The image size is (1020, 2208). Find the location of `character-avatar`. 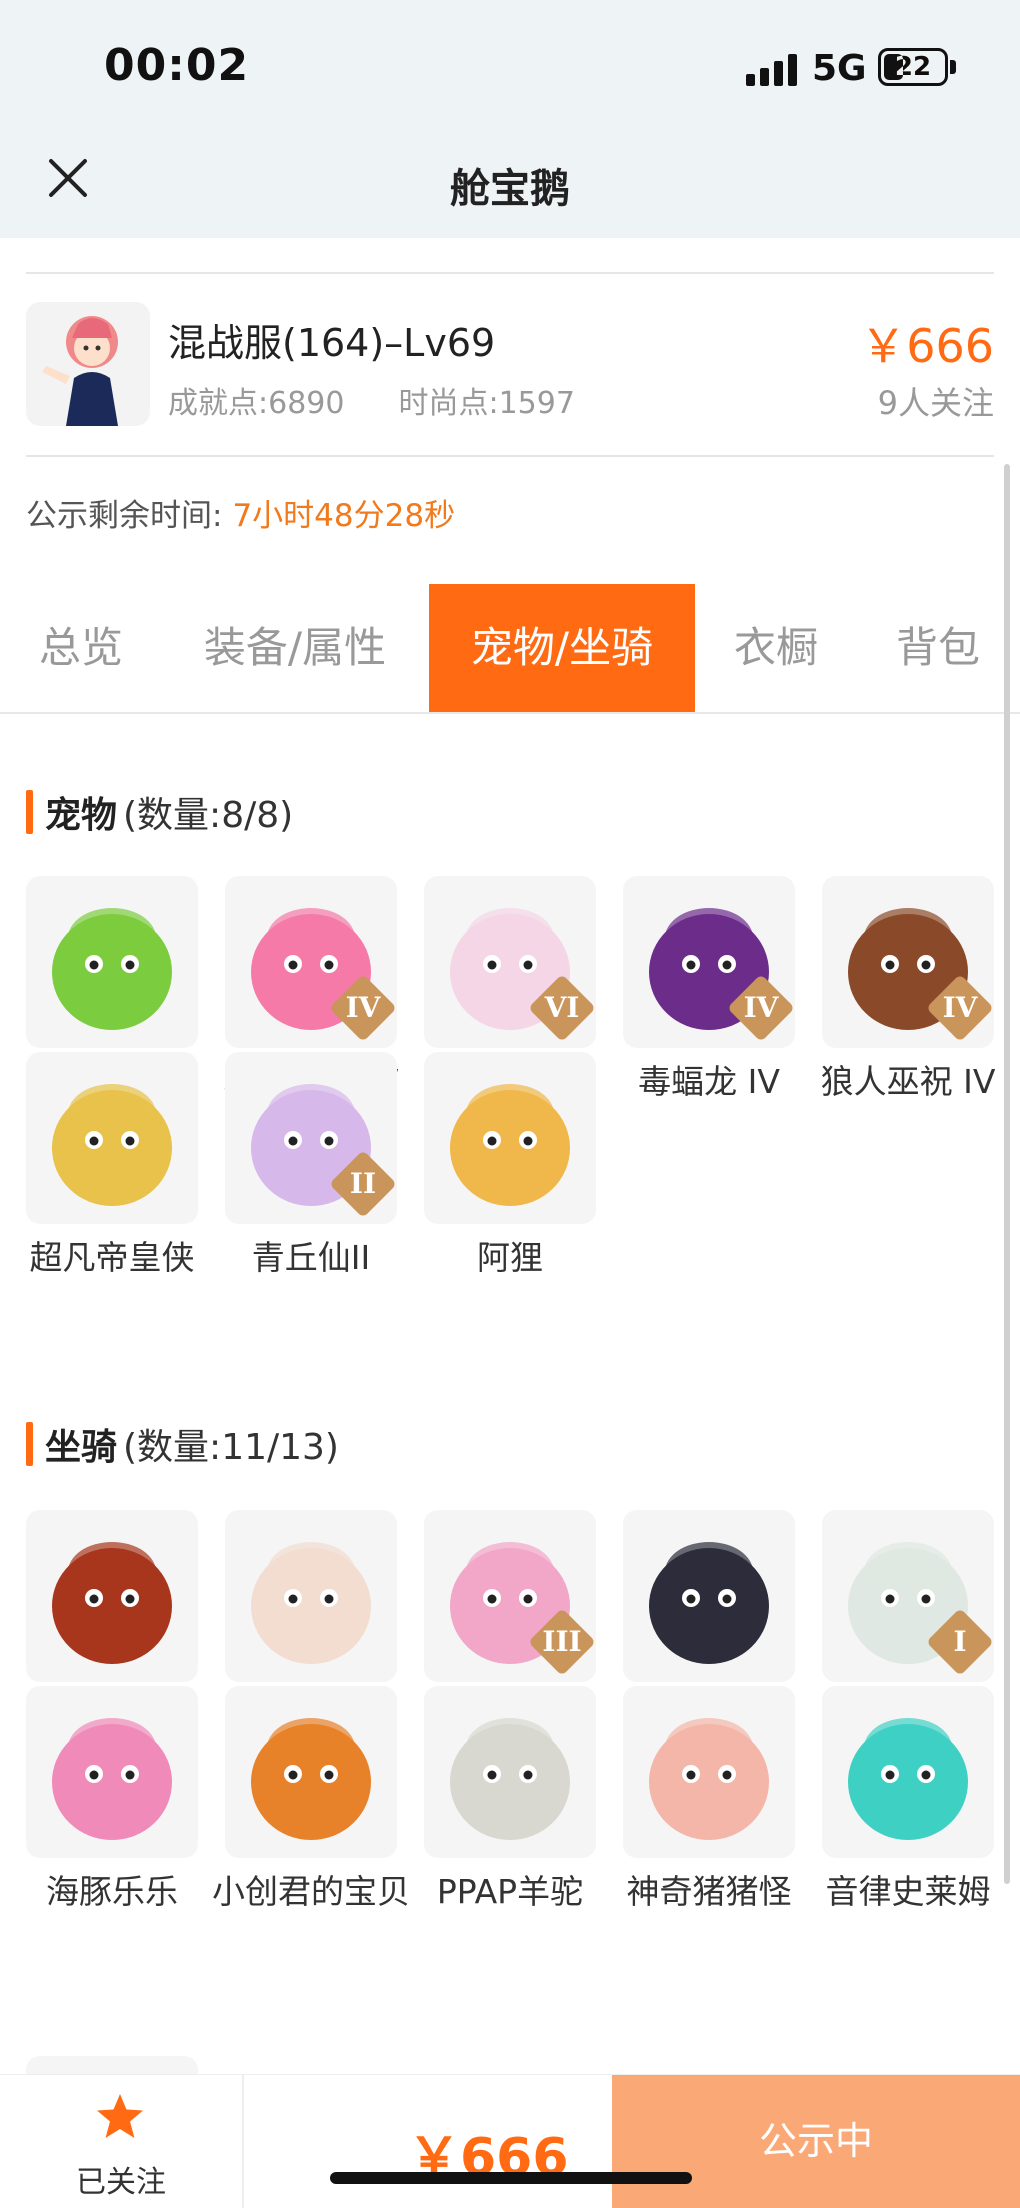

character-avatar is located at coordinates (88, 364).